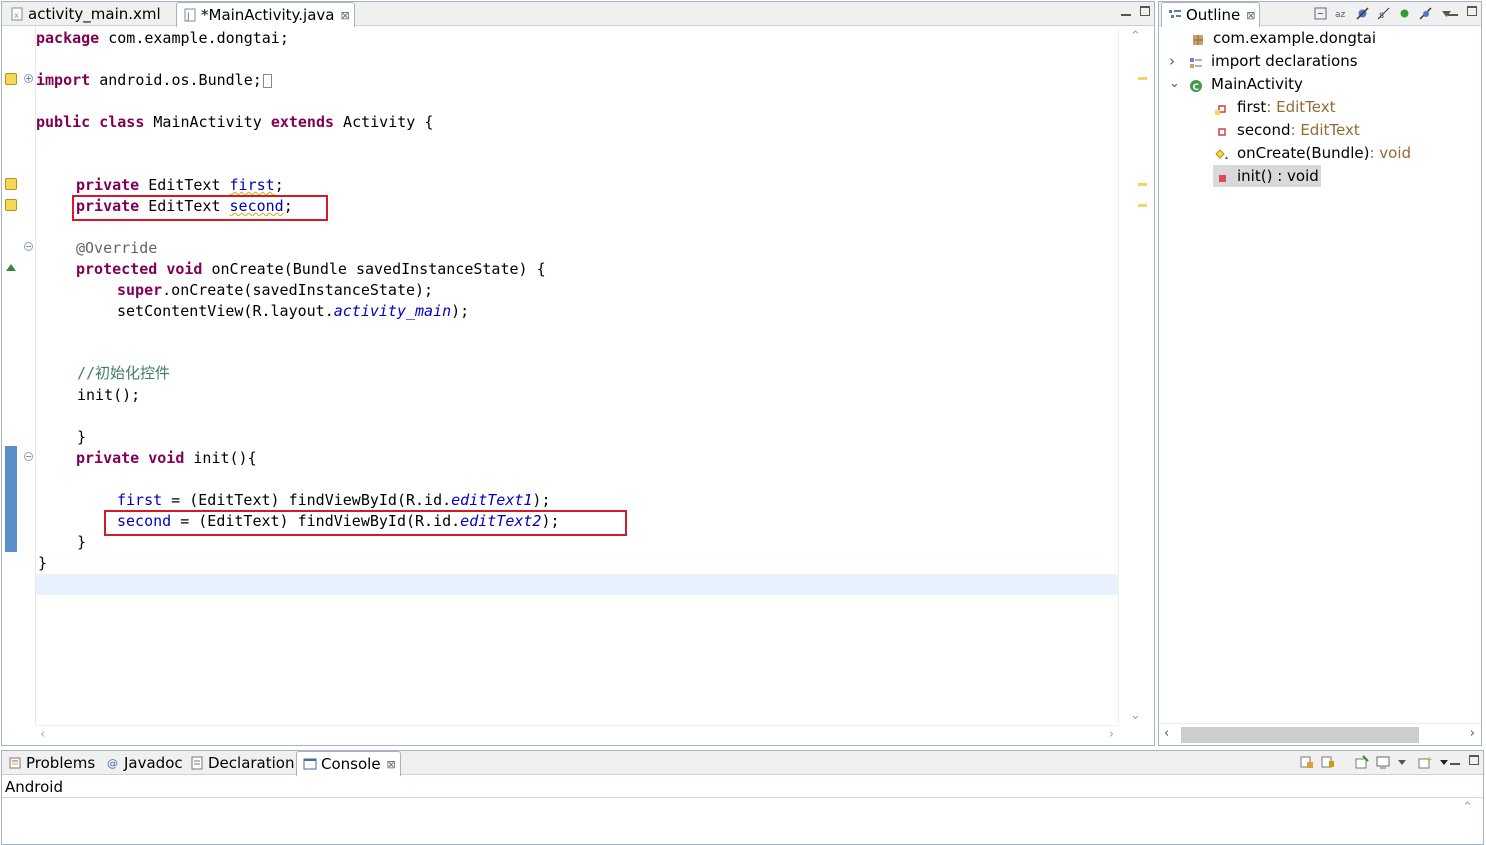 The height and width of the screenshot is (845, 1486). What do you see at coordinates (1175, 15) in the screenshot?
I see `outline-icon` at bounding box center [1175, 15].